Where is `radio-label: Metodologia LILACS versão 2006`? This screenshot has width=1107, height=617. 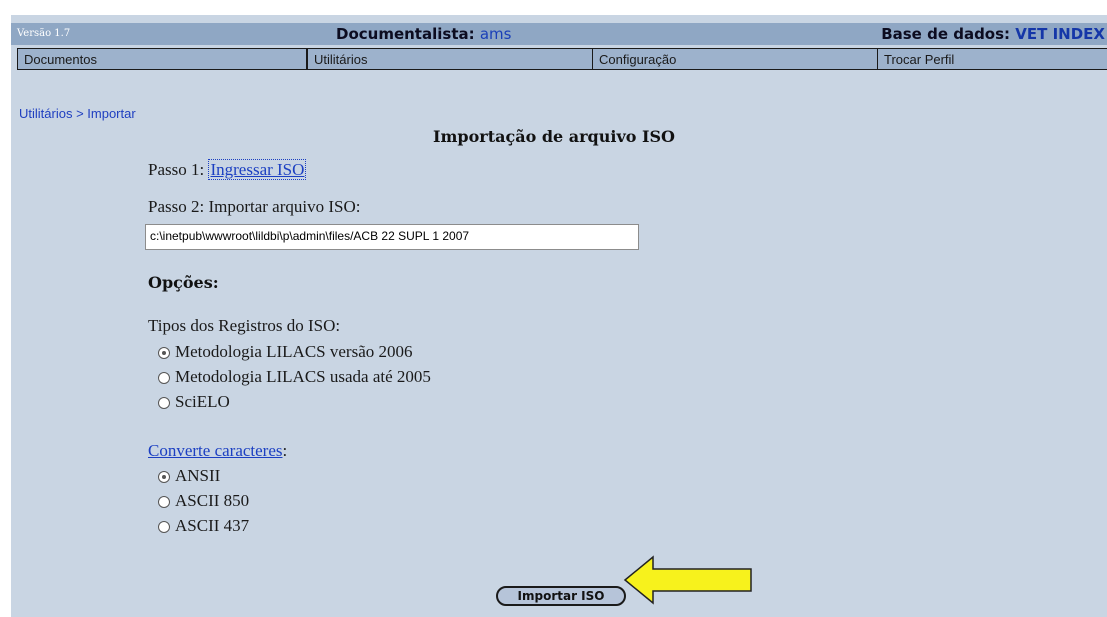 radio-label: Metodologia LILACS versão 2006 is located at coordinates (294, 351).